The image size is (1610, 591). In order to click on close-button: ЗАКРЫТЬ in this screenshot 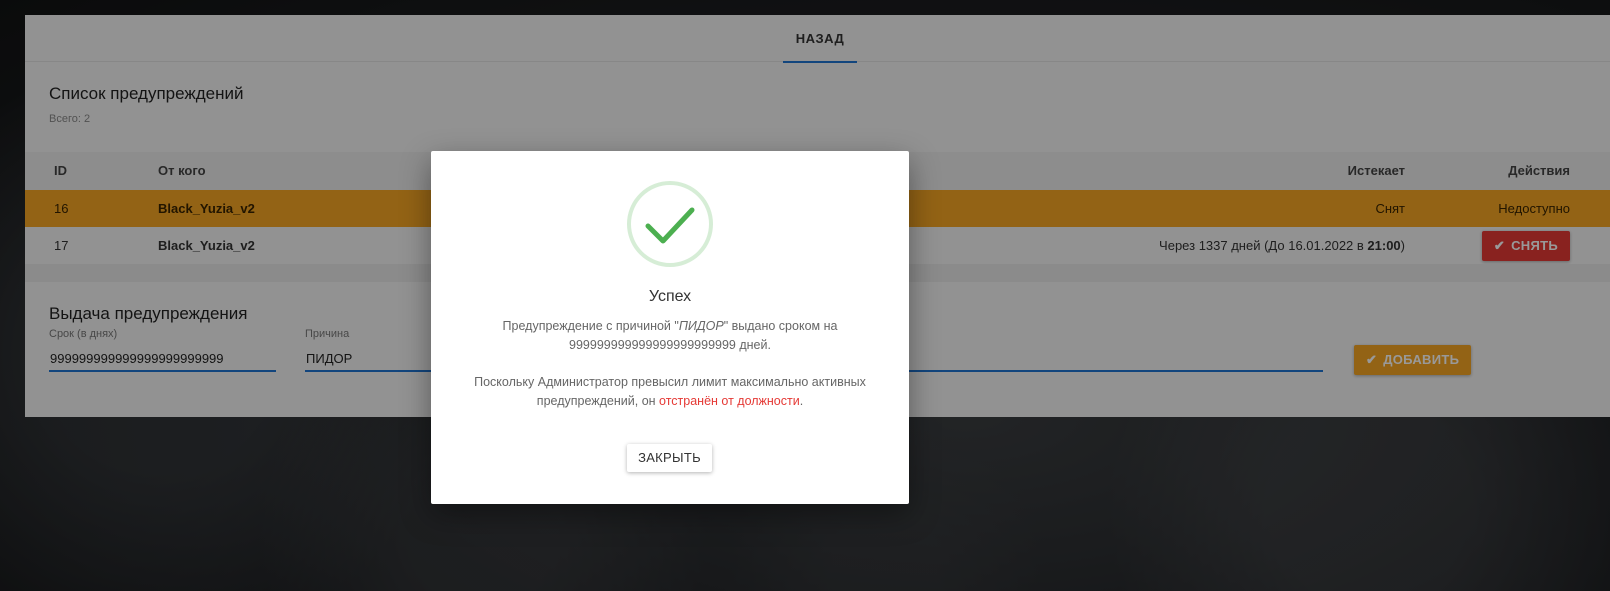, I will do `click(669, 458)`.